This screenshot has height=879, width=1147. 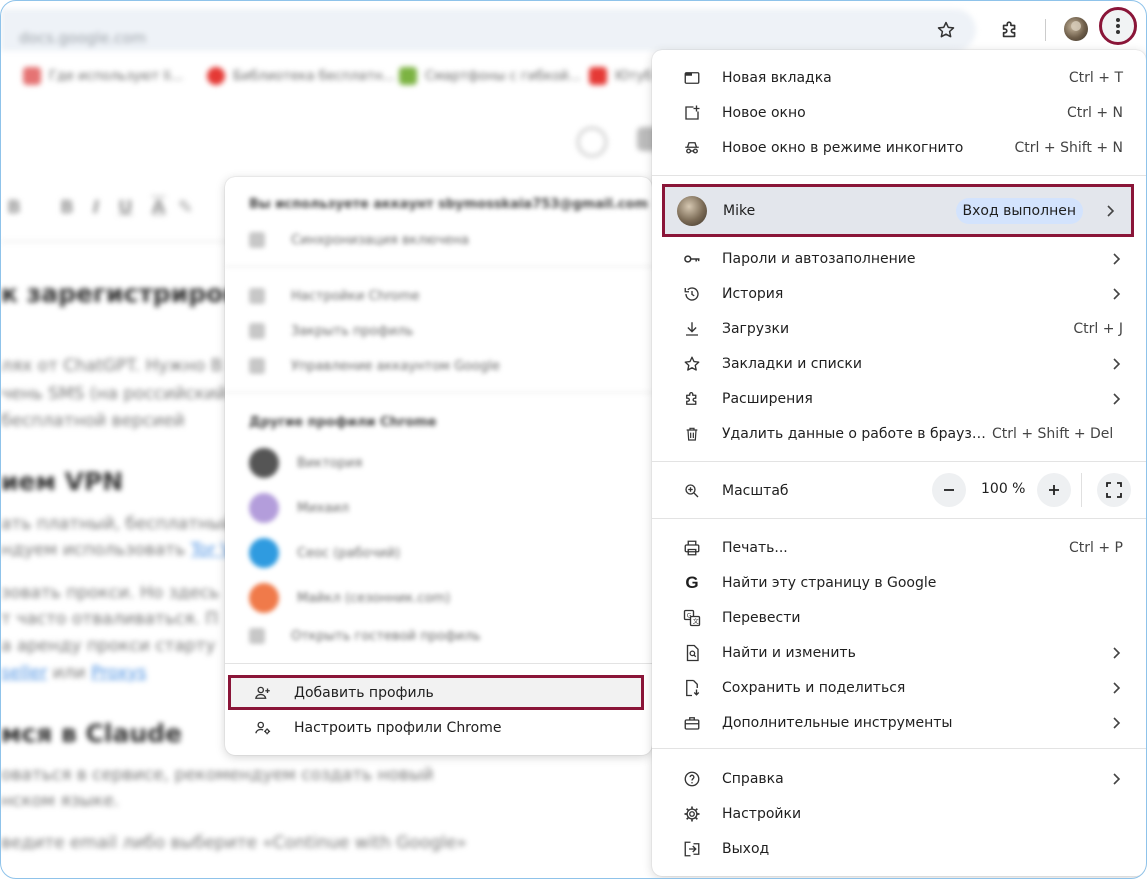 I want to click on trash-icon, so click(x=692, y=434).